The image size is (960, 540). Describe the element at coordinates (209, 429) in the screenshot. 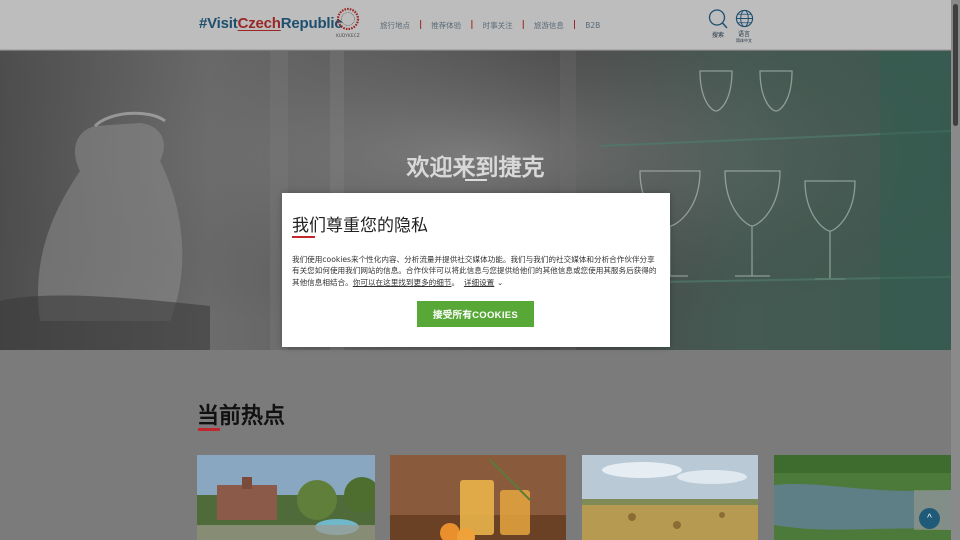

I see `section-title-underline` at that location.